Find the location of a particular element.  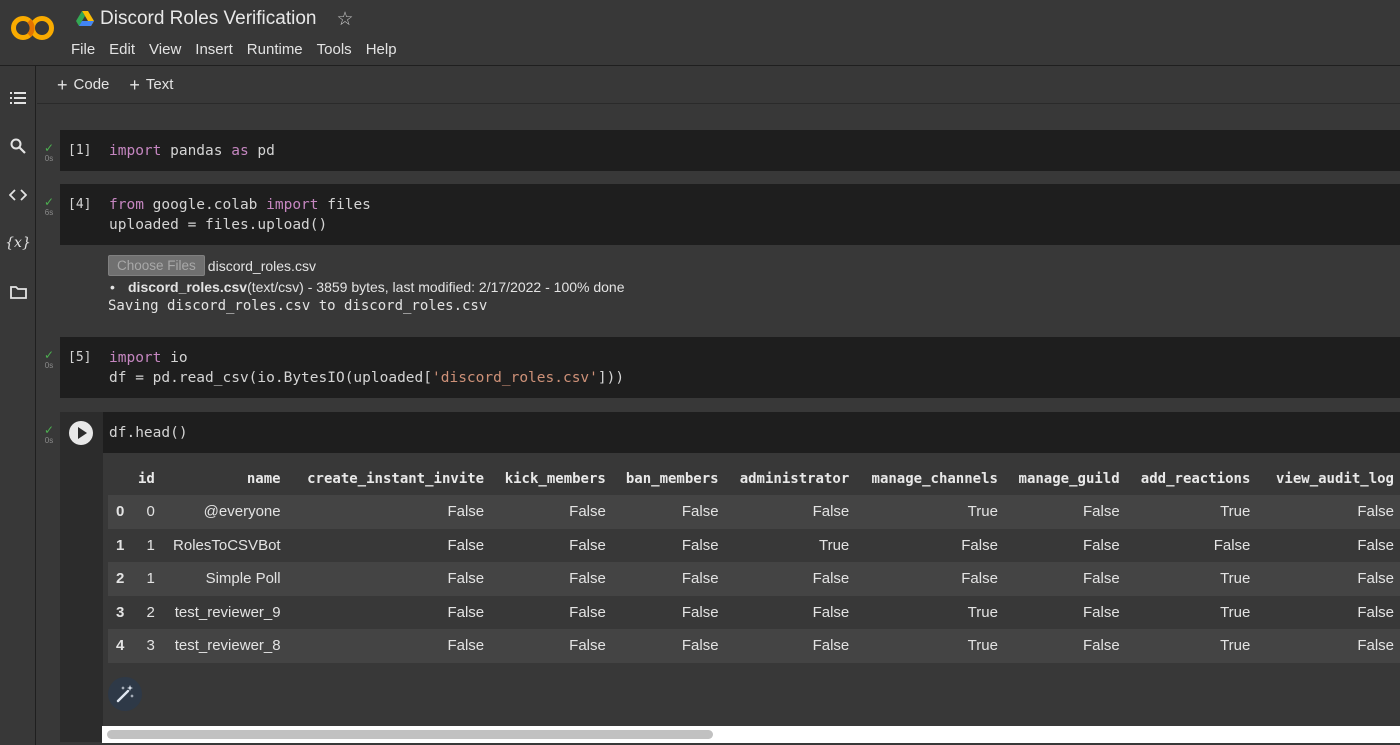

column-header: administrator is located at coordinates (794, 478).